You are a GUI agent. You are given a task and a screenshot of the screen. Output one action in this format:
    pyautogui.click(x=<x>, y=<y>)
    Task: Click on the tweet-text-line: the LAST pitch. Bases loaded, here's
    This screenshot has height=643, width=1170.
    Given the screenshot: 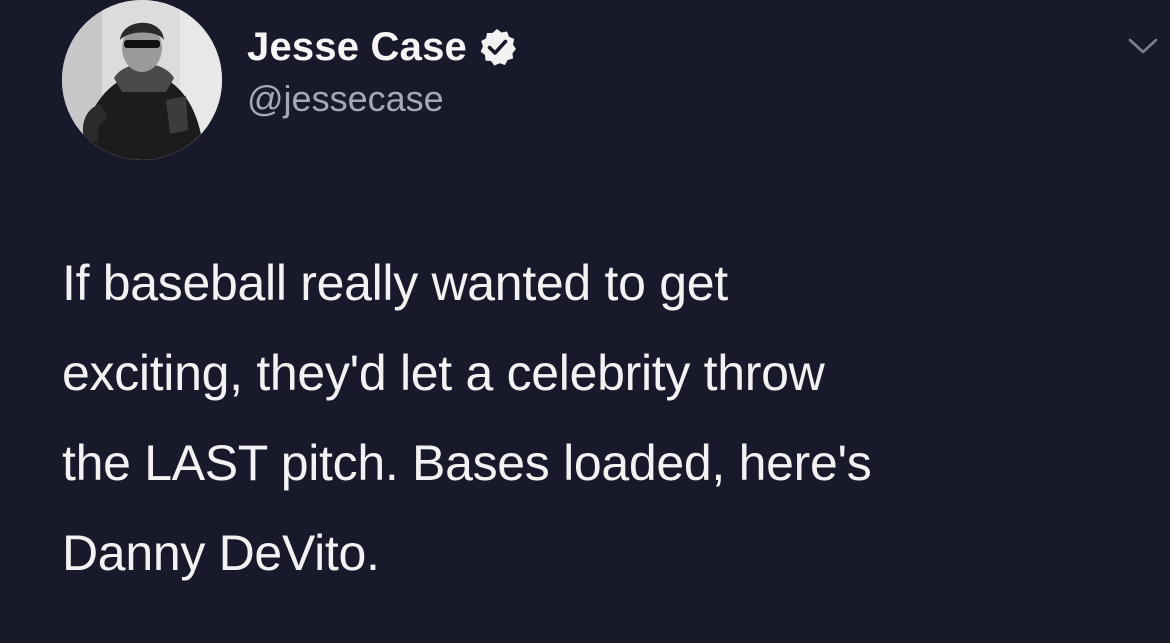 What is the action you would take?
    pyautogui.click(x=467, y=463)
    